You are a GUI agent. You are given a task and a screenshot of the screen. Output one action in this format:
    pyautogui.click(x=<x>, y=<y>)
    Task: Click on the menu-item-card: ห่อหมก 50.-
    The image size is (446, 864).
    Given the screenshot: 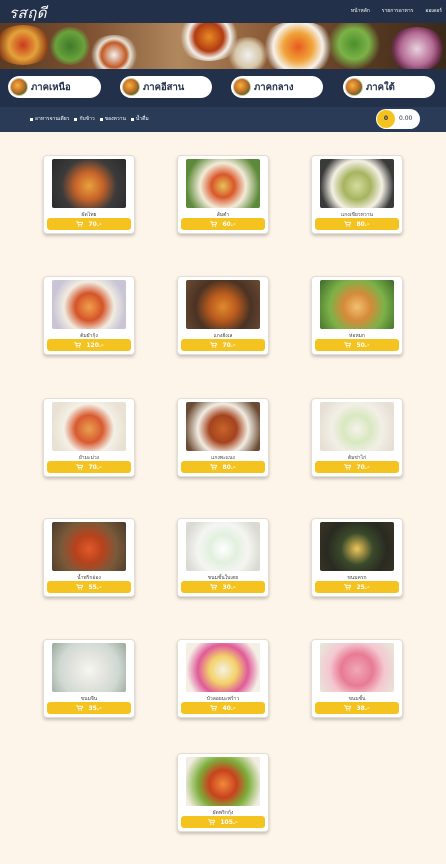 What is the action you would take?
    pyautogui.click(x=357, y=315)
    